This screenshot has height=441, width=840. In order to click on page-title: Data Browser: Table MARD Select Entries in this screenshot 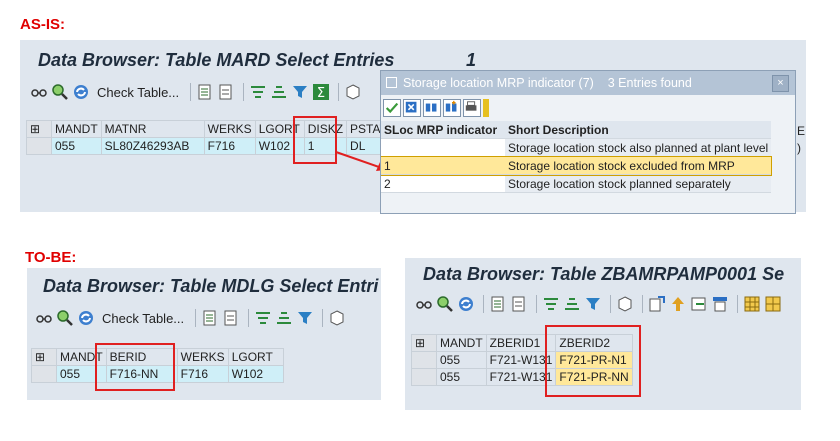, I will do `click(216, 60)`.